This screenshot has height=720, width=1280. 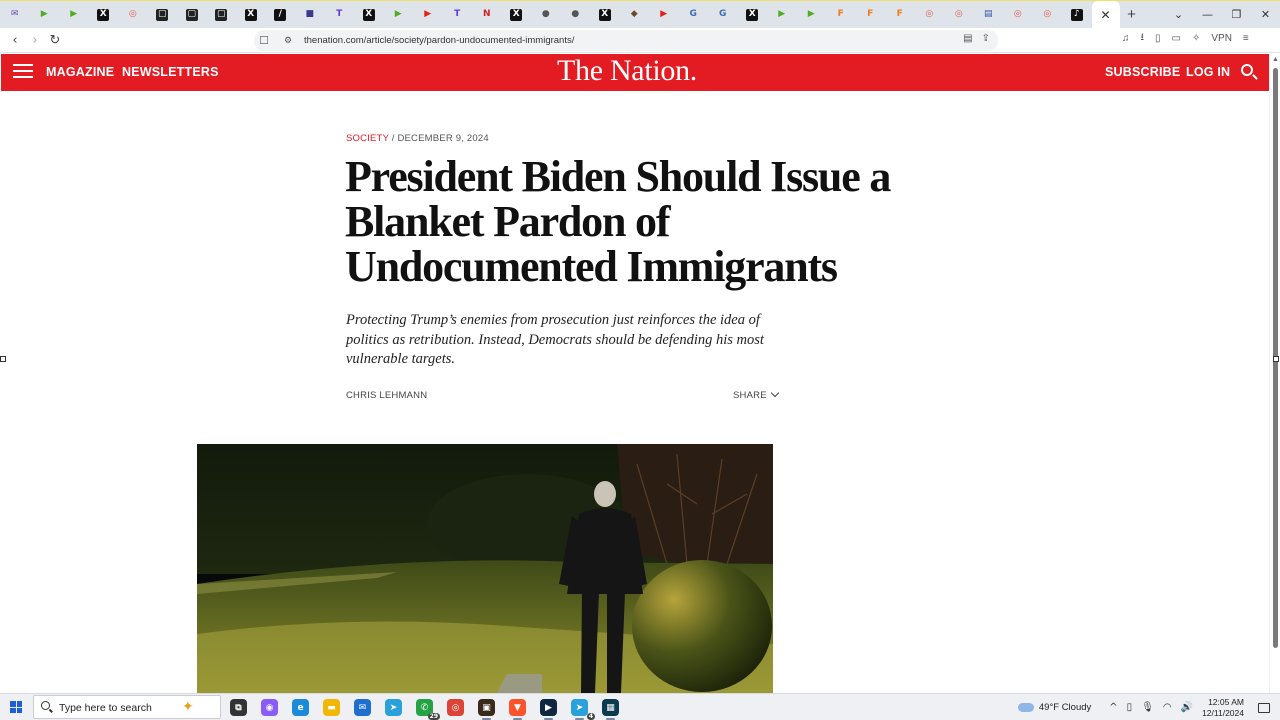 What do you see at coordinates (486, 709) in the screenshot?
I see `app-icon: ▣` at bounding box center [486, 709].